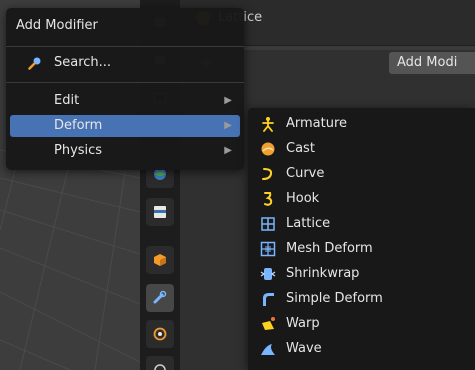  Describe the element at coordinates (125, 101) in the screenshot. I see `menu-item-edit: Edit ▶` at that location.